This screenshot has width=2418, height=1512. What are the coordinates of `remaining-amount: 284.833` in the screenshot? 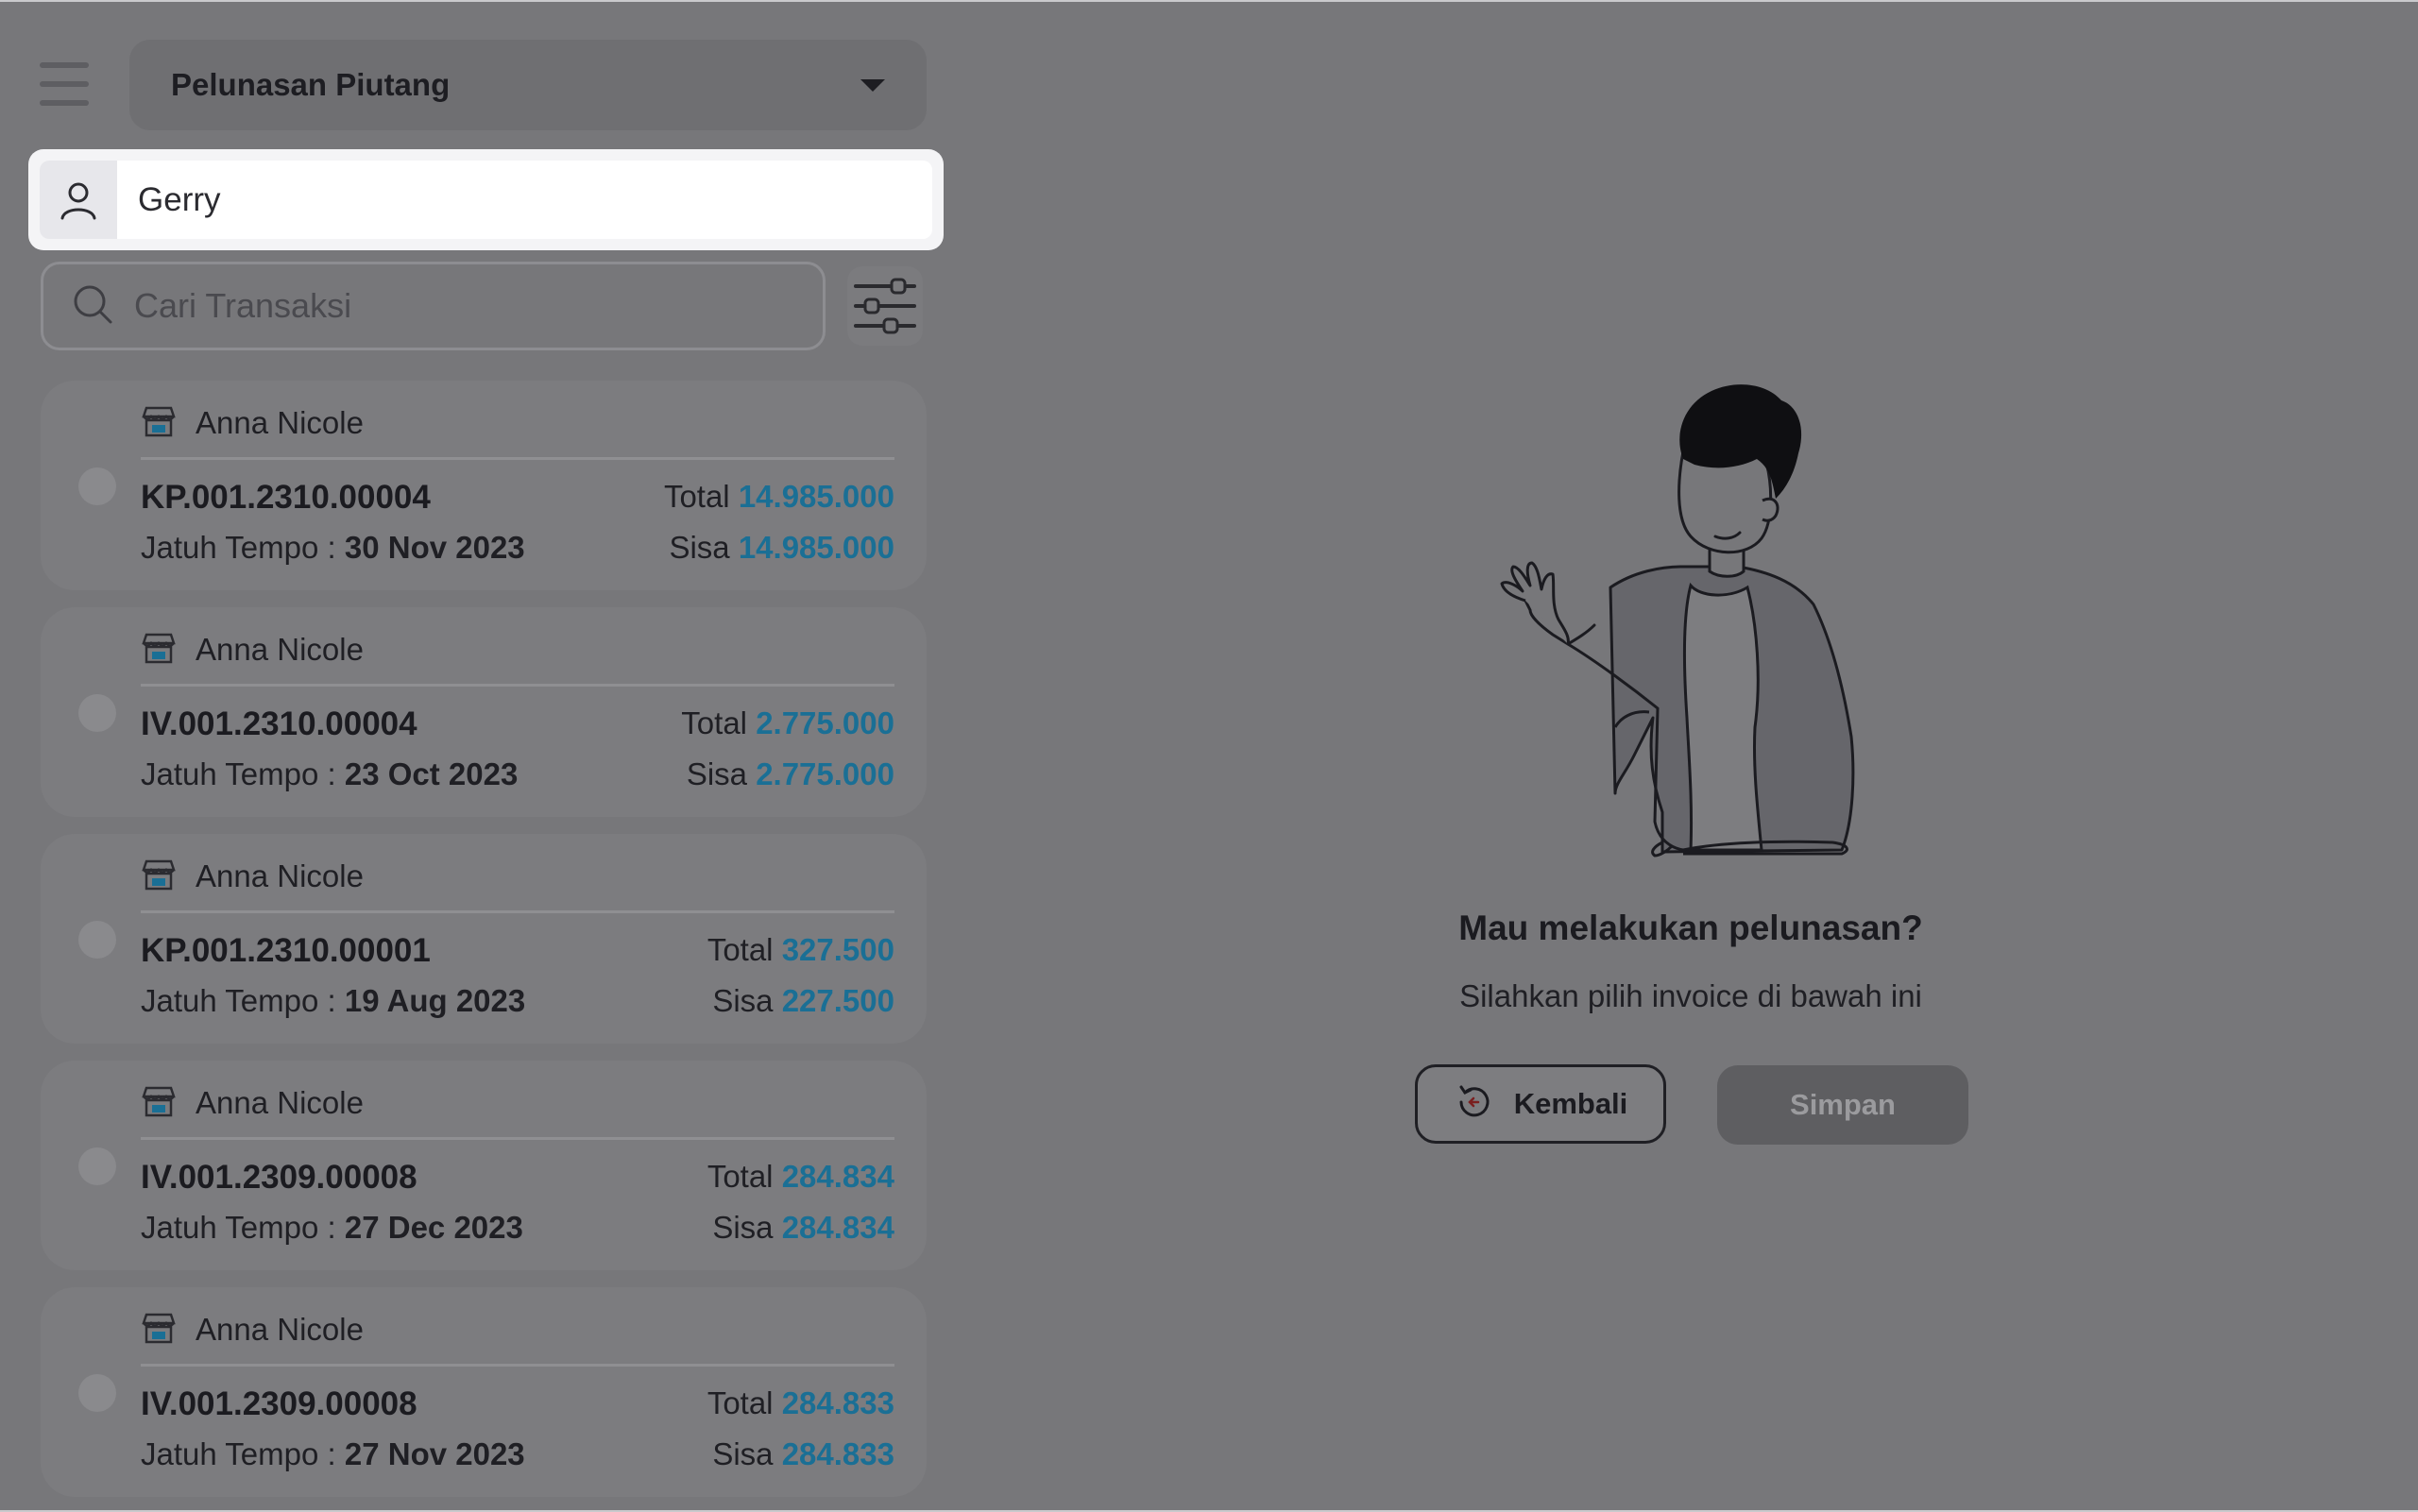 It's located at (838, 1453).